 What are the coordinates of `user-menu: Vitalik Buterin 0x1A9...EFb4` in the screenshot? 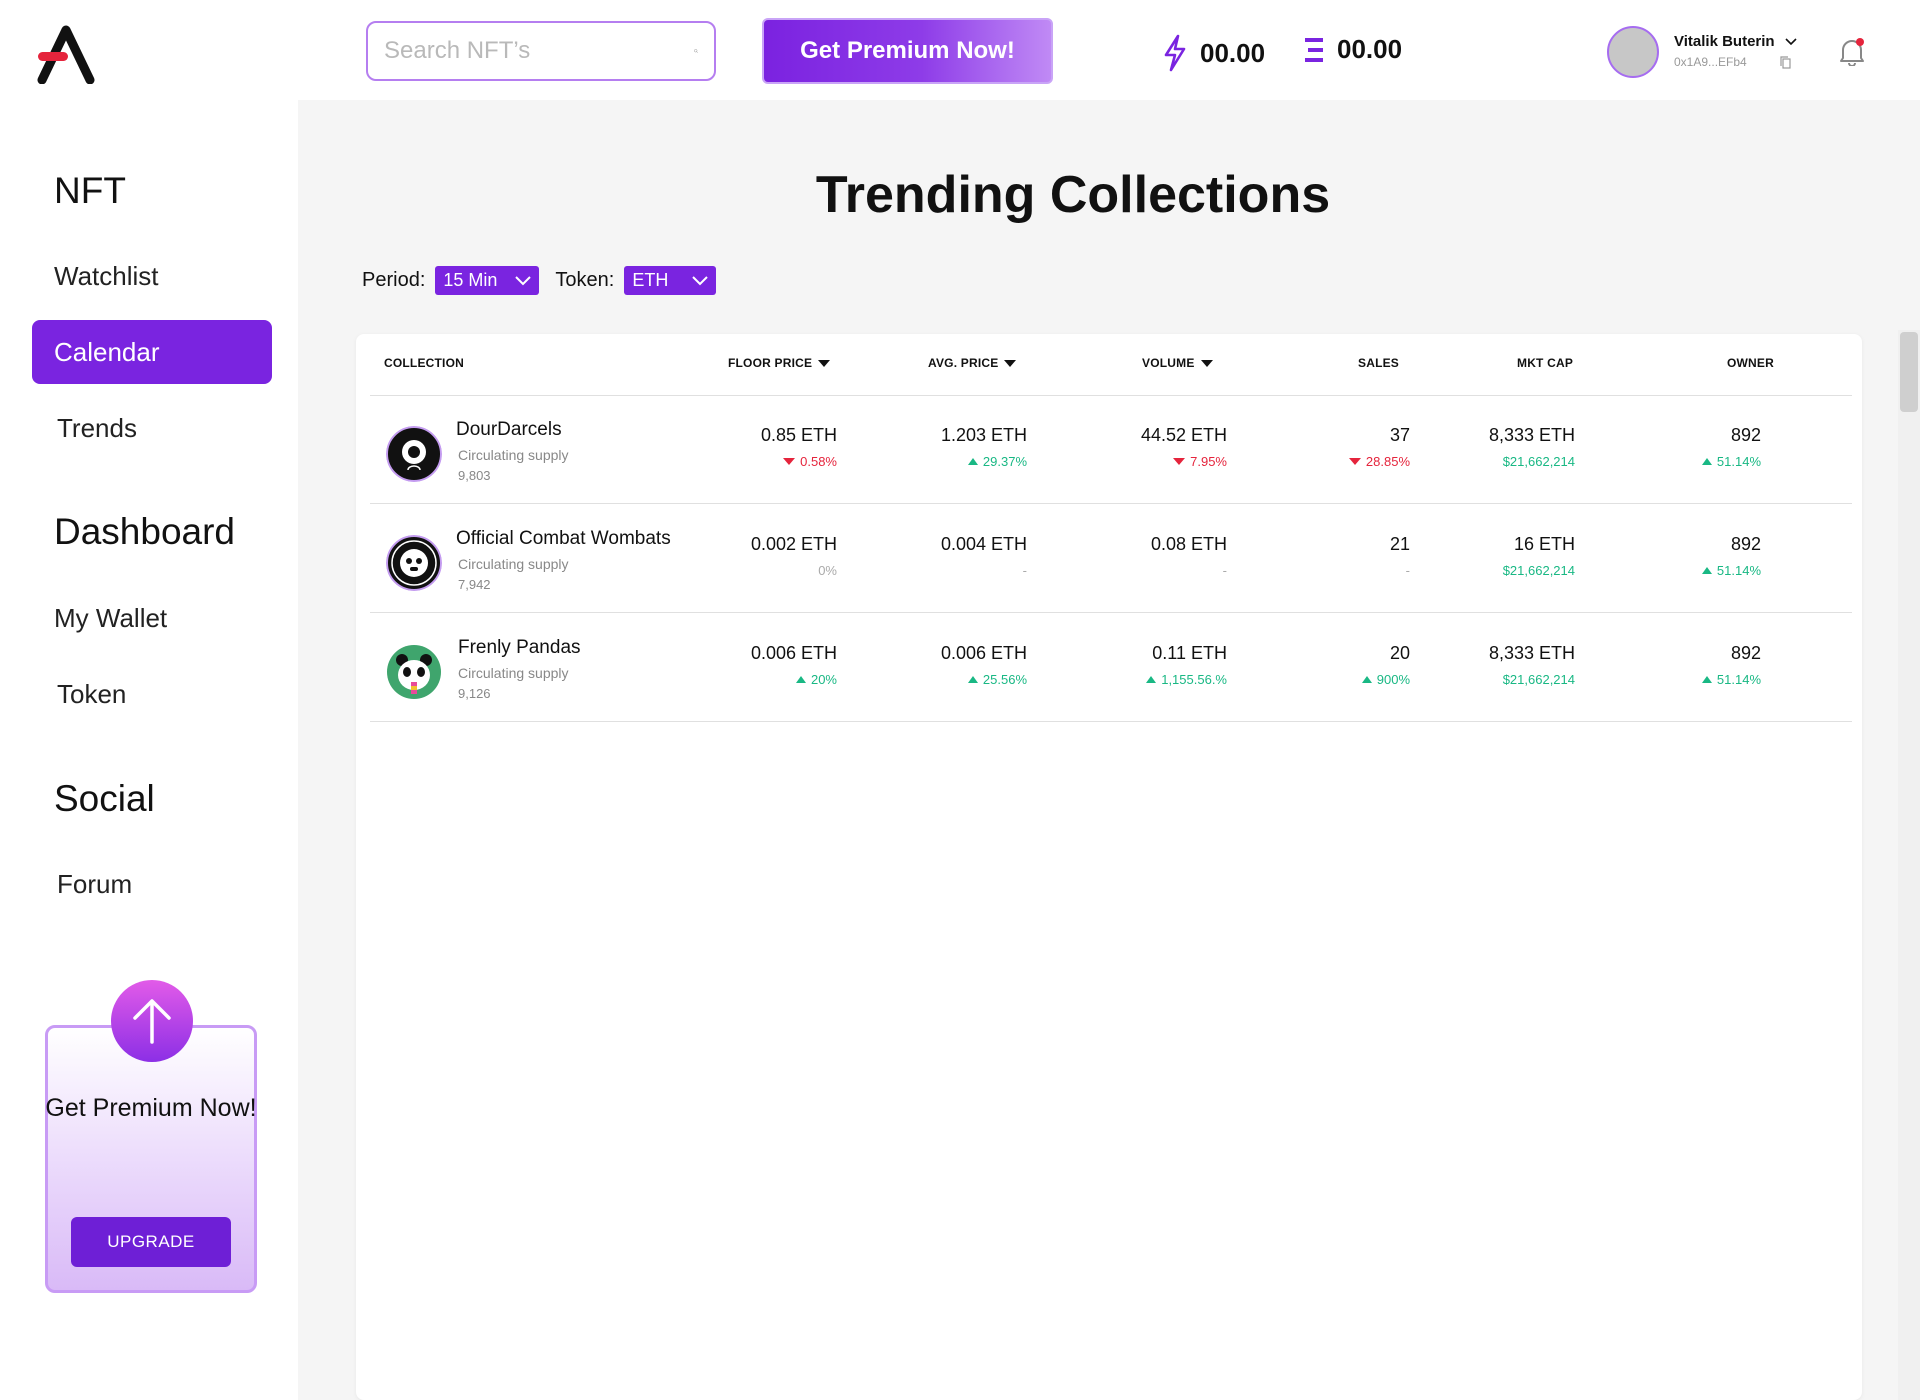 It's located at (1702, 52).